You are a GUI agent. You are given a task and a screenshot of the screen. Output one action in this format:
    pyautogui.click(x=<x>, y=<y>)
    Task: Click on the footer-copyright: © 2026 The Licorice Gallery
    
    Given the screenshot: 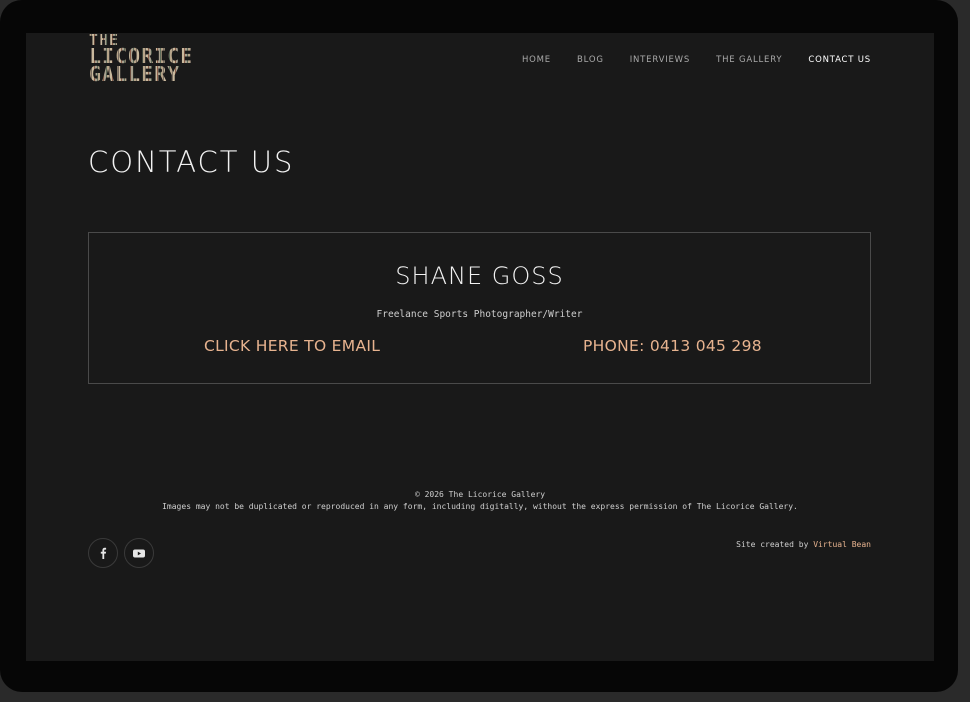 What is the action you would take?
    pyautogui.click(x=480, y=494)
    